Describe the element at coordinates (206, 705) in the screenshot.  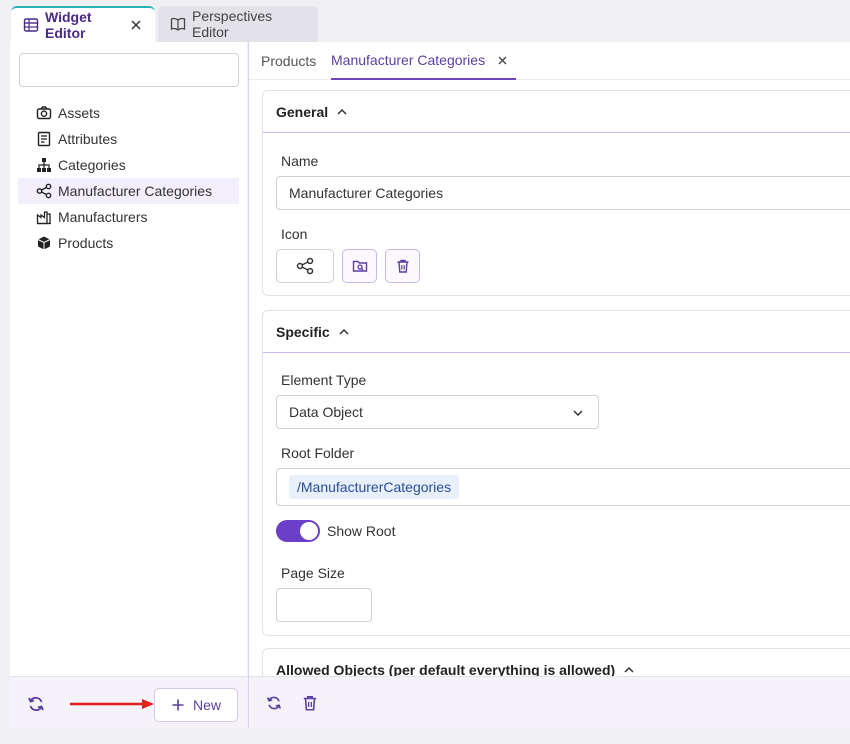
I see `new-button-label: New` at that location.